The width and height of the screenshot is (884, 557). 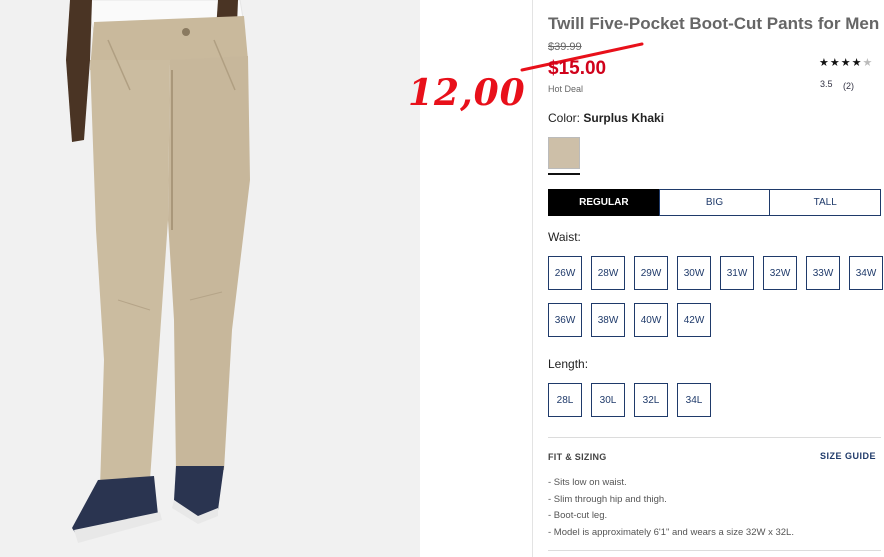 I want to click on star-filled-icon: ★★★, so click(x=835, y=63).